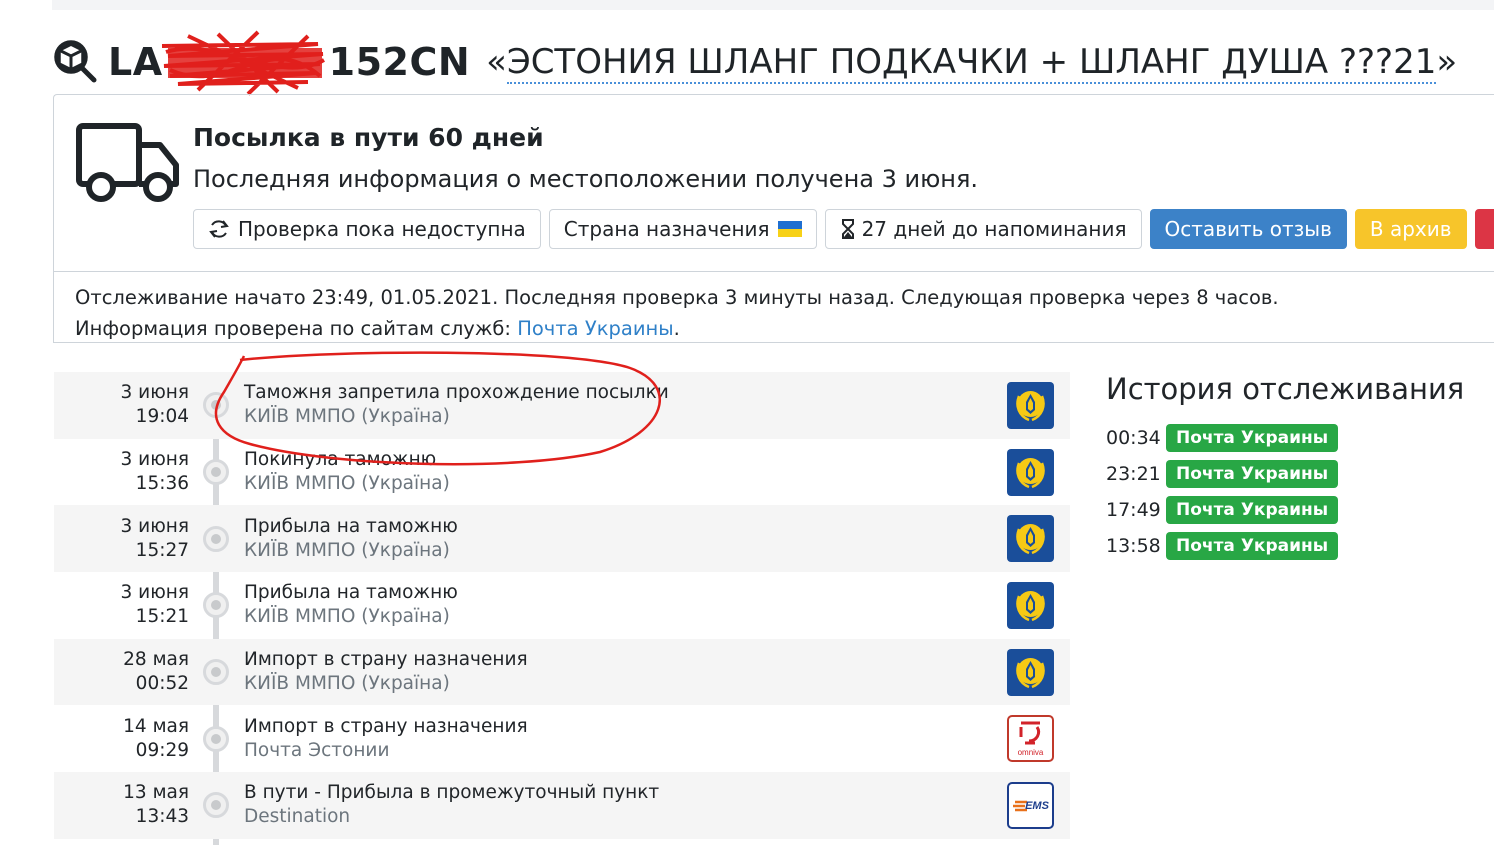 Image resolution: width=1494 pixels, height=845 pixels. I want to click on ukraine-flag-icon, so click(789, 229).